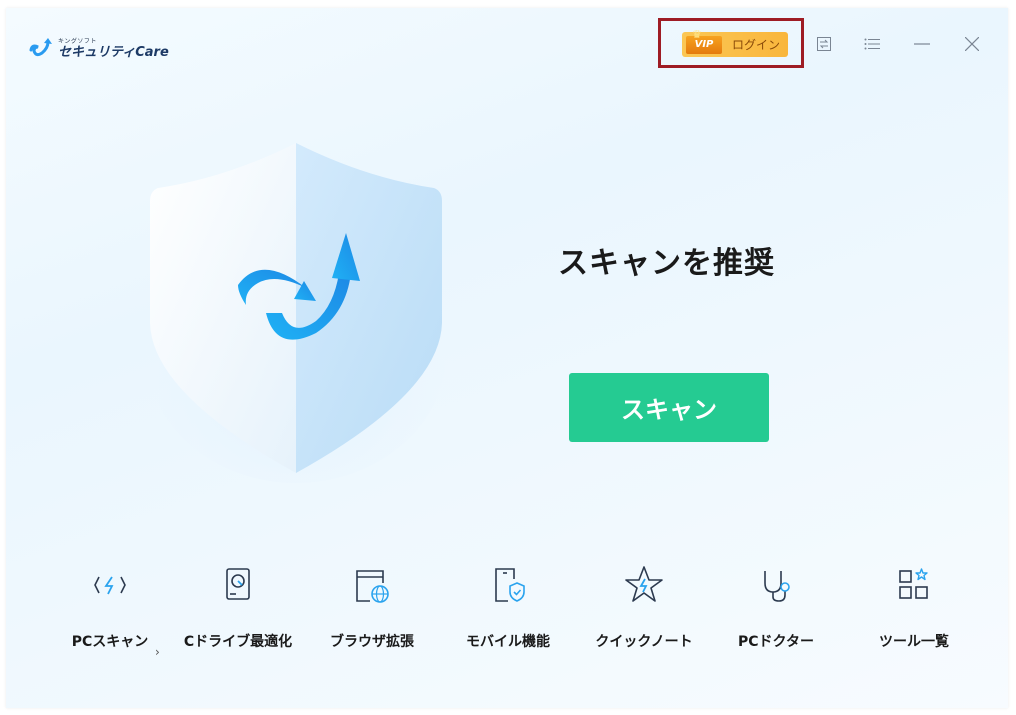 The width and height of the screenshot is (1016, 715). What do you see at coordinates (644, 584) in the screenshot?
I see `star-icon` at bounding box center [644, 584].